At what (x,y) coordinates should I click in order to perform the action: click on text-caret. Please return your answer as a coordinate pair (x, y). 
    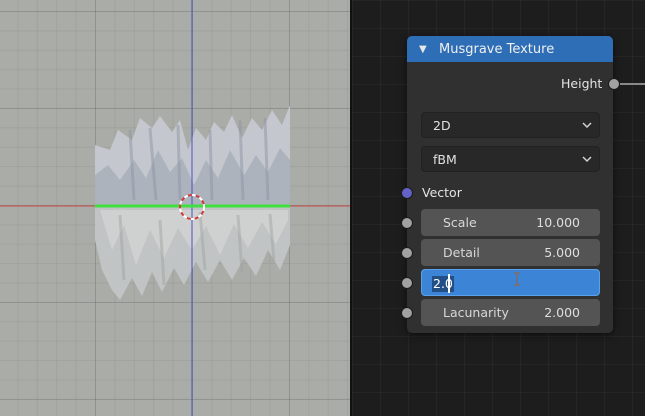
    Looking at the image, I should click on (449, 283).